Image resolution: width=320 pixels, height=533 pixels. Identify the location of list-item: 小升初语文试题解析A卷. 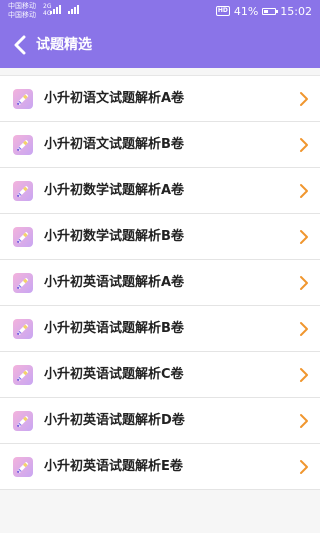
(160, 99).